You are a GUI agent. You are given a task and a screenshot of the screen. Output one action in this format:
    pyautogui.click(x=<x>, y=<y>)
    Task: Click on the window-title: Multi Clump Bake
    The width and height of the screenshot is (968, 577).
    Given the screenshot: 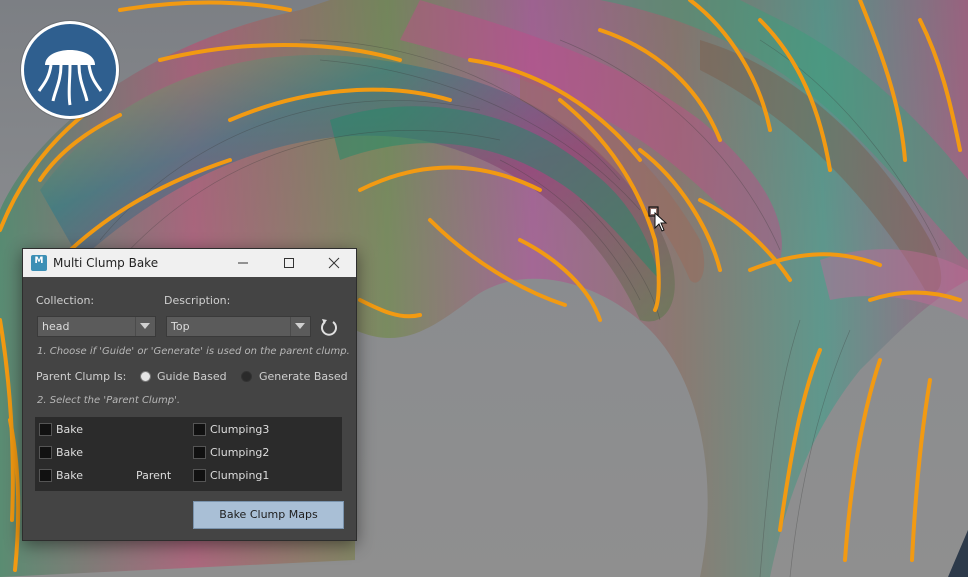 What is the action you would take?
    pyautogui.click(x=106, y=263)
    